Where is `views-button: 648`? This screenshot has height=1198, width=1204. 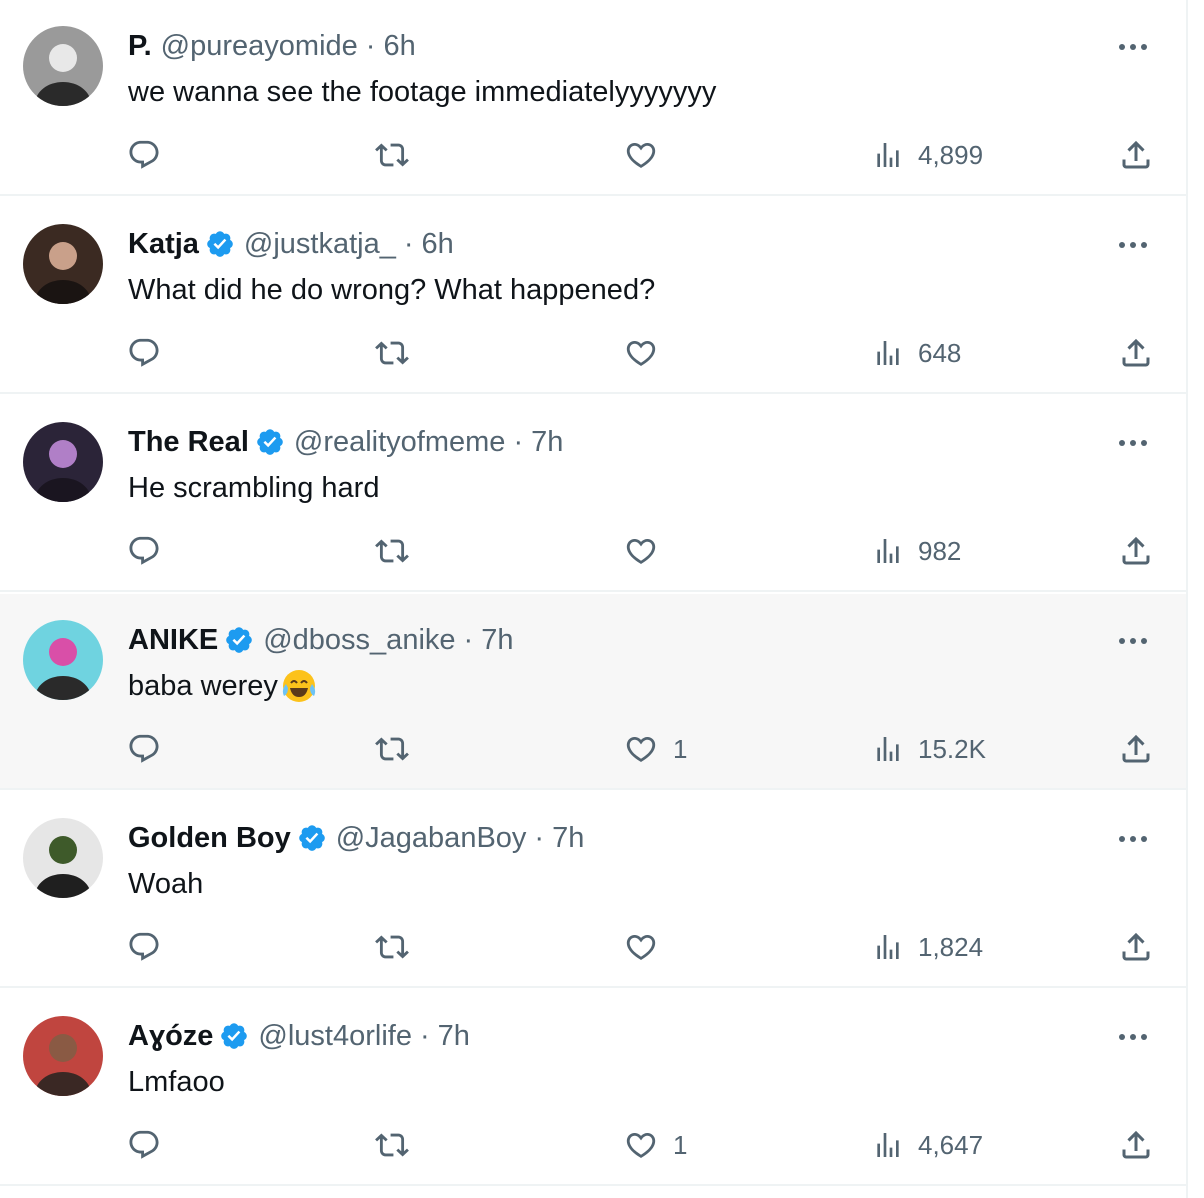
views-button: 648 is located at coordinates (916, 353).